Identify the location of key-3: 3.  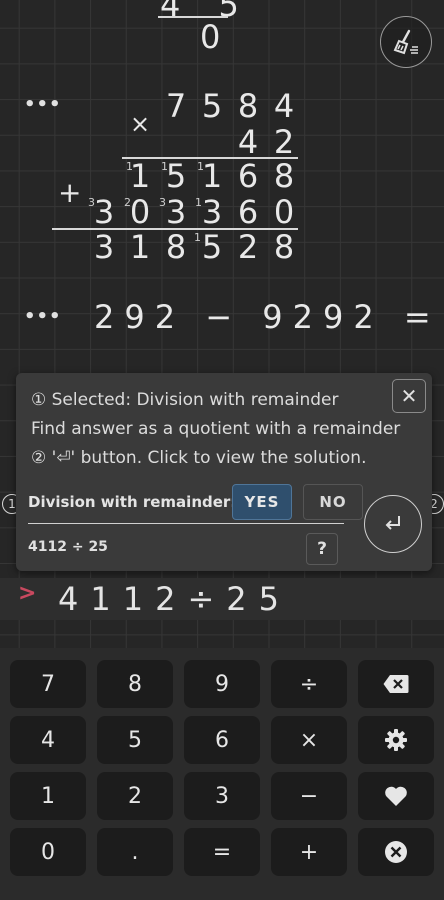
(222, 796).